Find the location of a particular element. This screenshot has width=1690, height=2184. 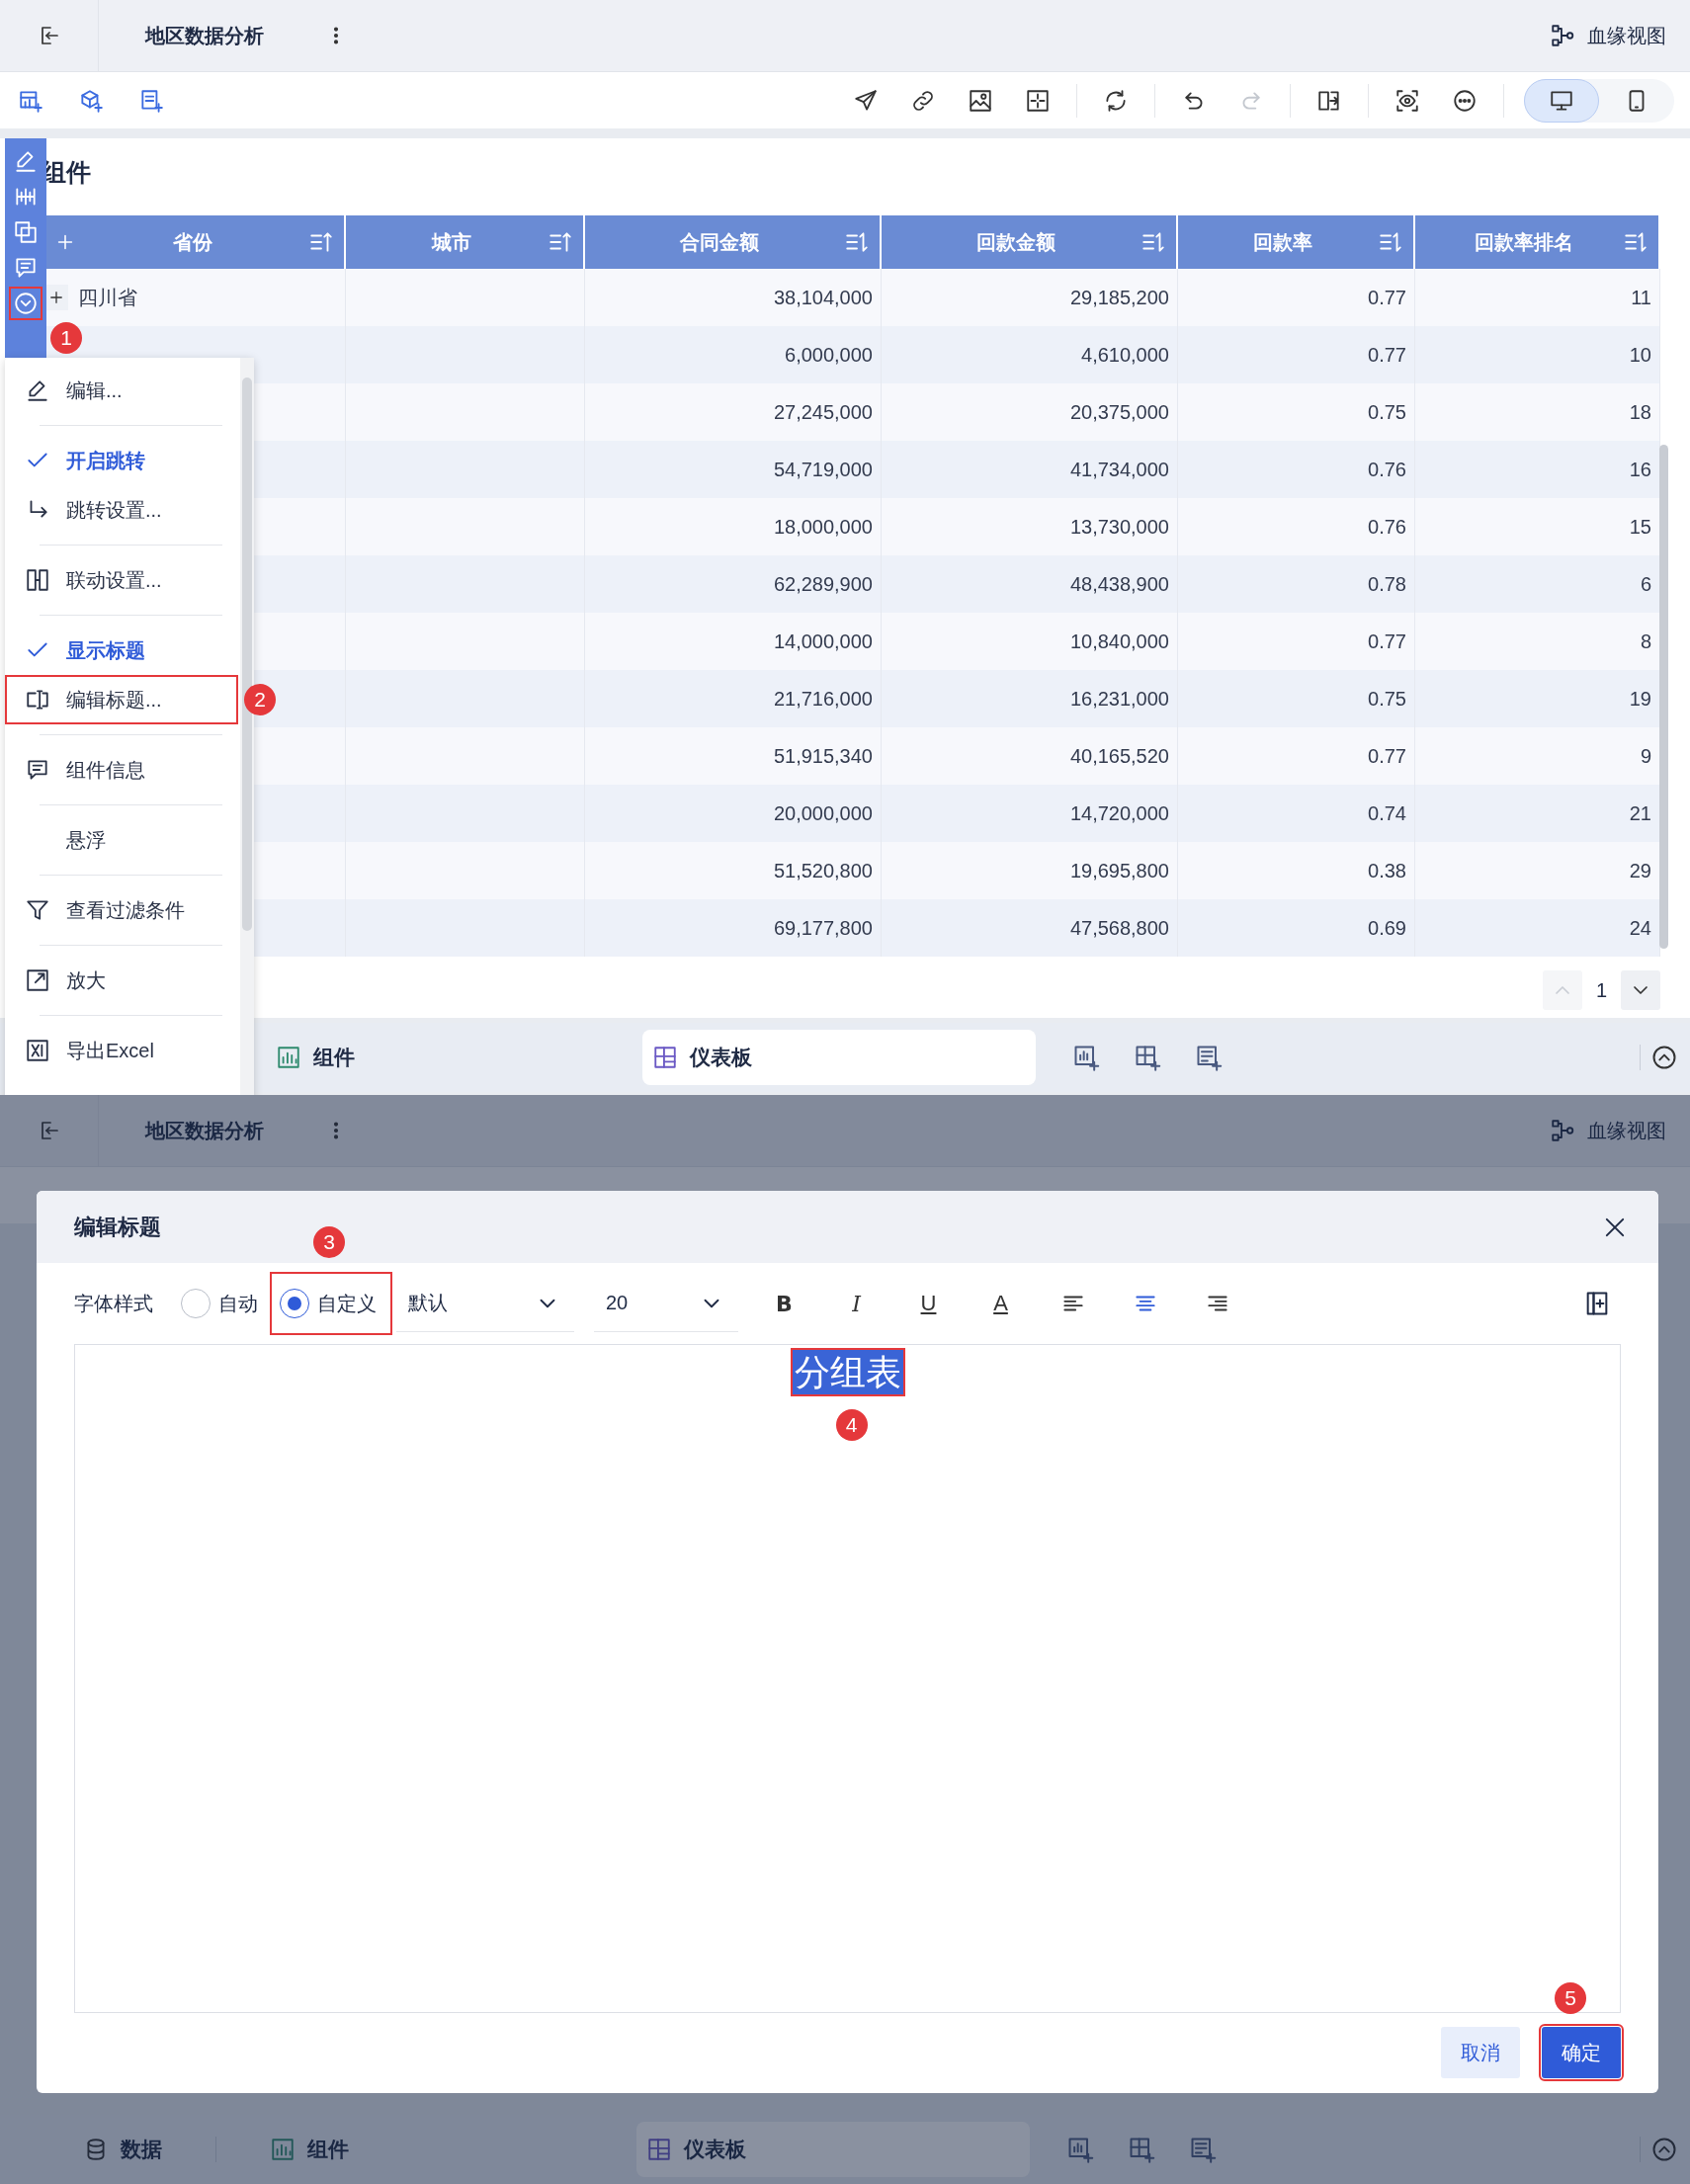

menu-item: 放大 is located at coordinates (121, 980).